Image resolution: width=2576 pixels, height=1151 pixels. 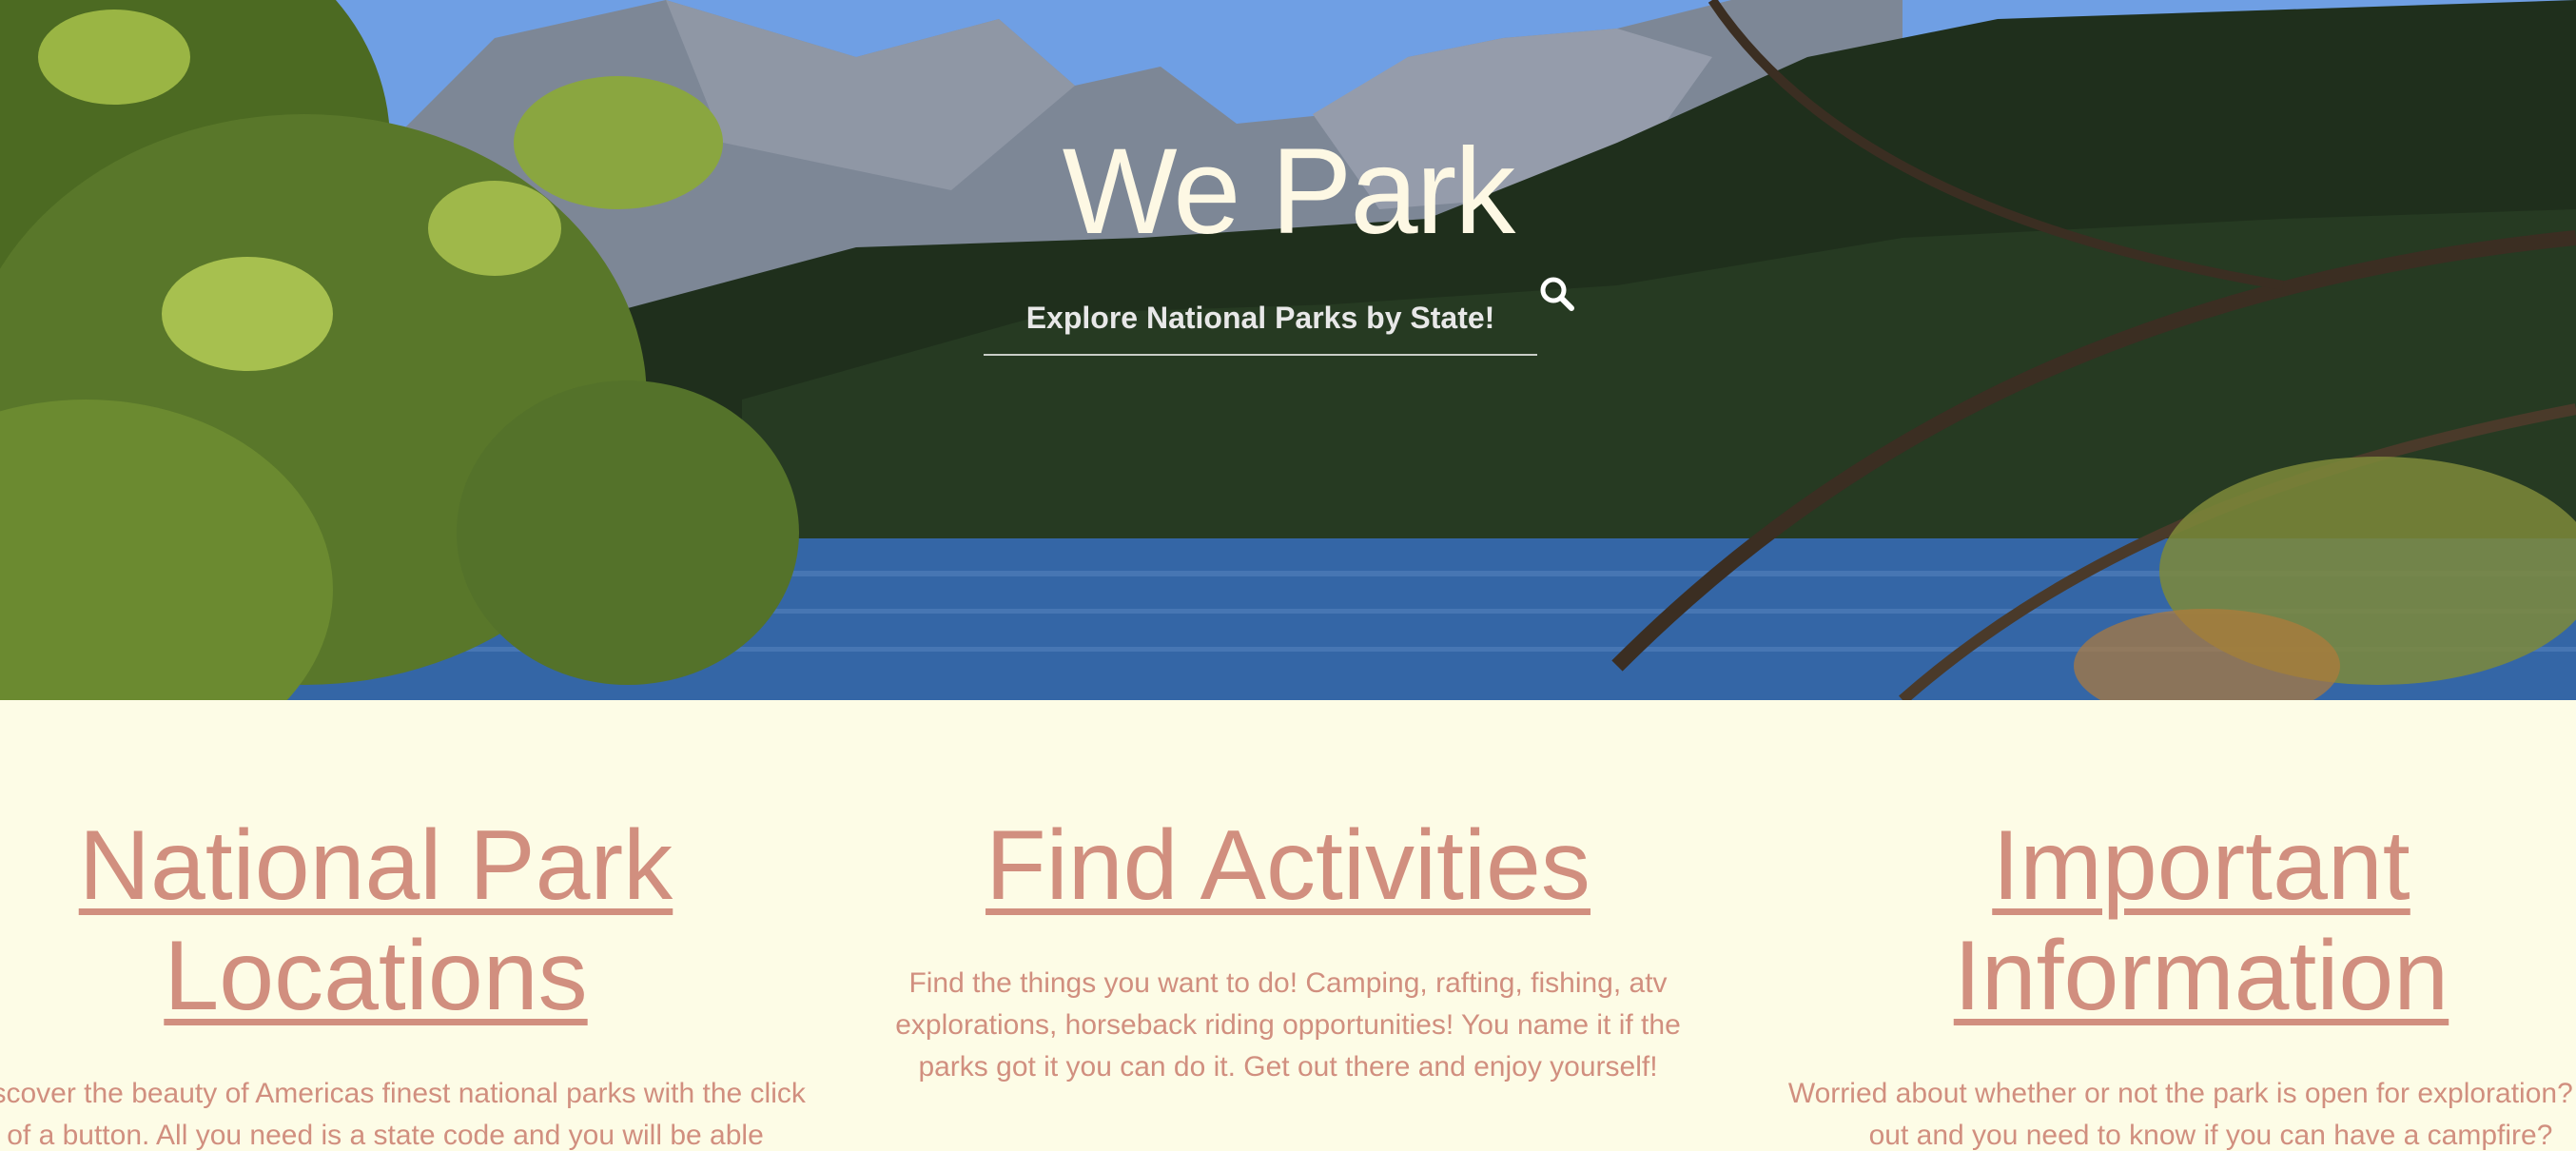 I want to click on park-locations-link: National Park Locations, so click(x=376, y=920).